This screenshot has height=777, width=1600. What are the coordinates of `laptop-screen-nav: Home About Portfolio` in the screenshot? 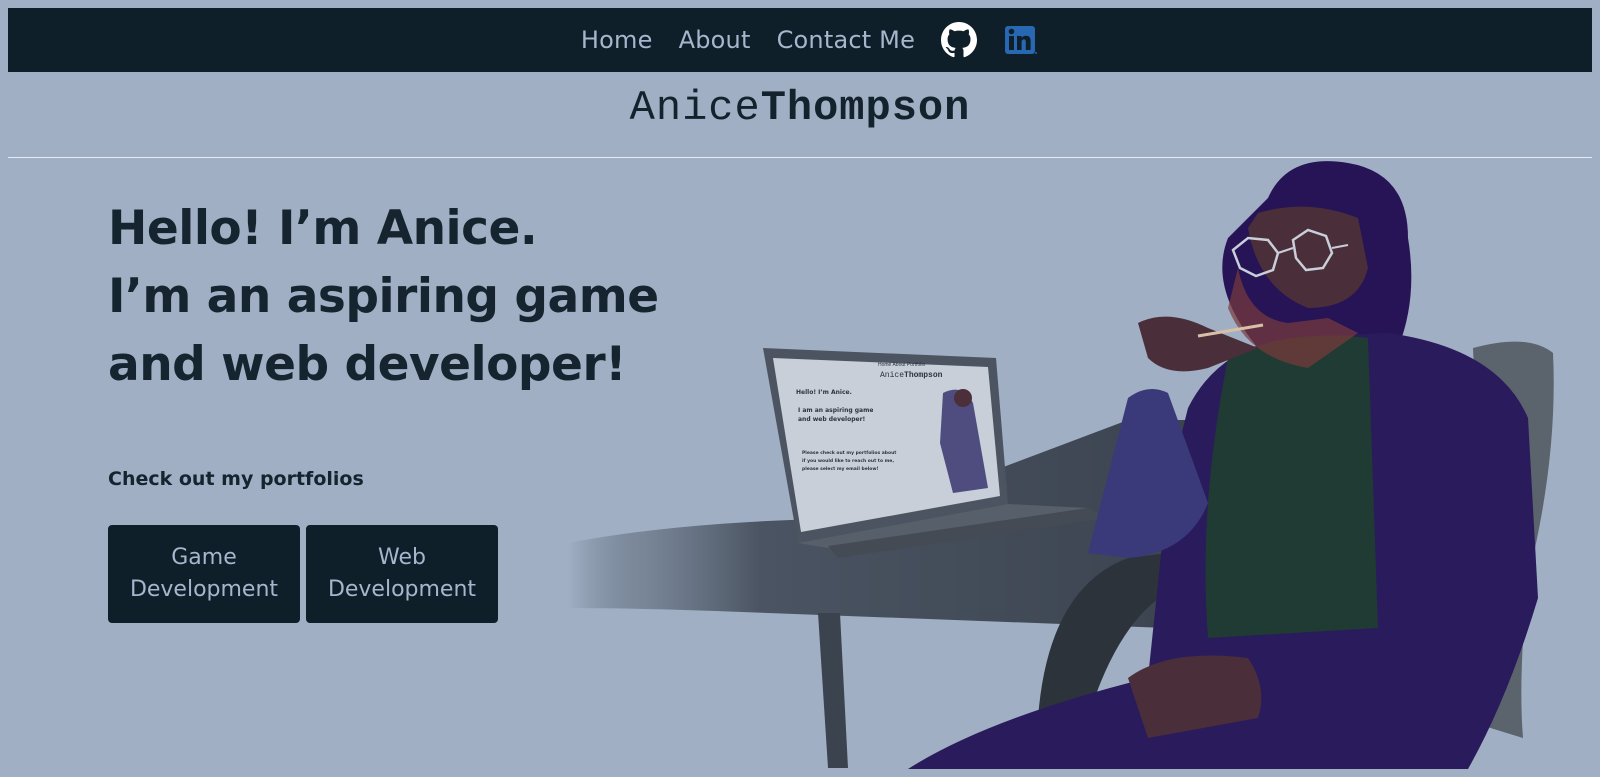 It's located at (901, 365).